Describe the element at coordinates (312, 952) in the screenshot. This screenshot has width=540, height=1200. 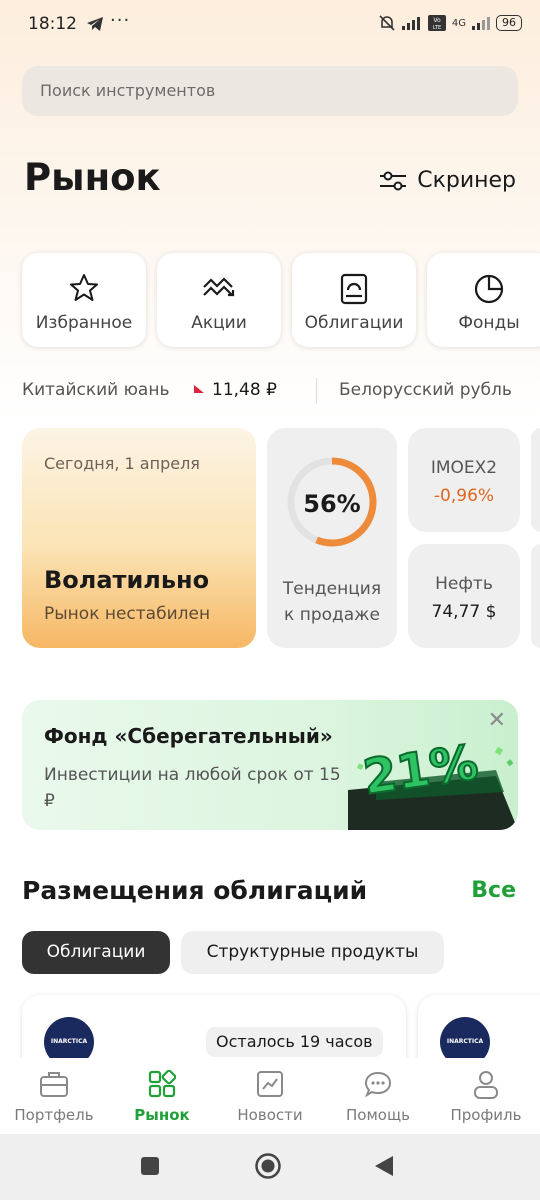
I see `chip-structured-products: Структурные продукты` at that location.